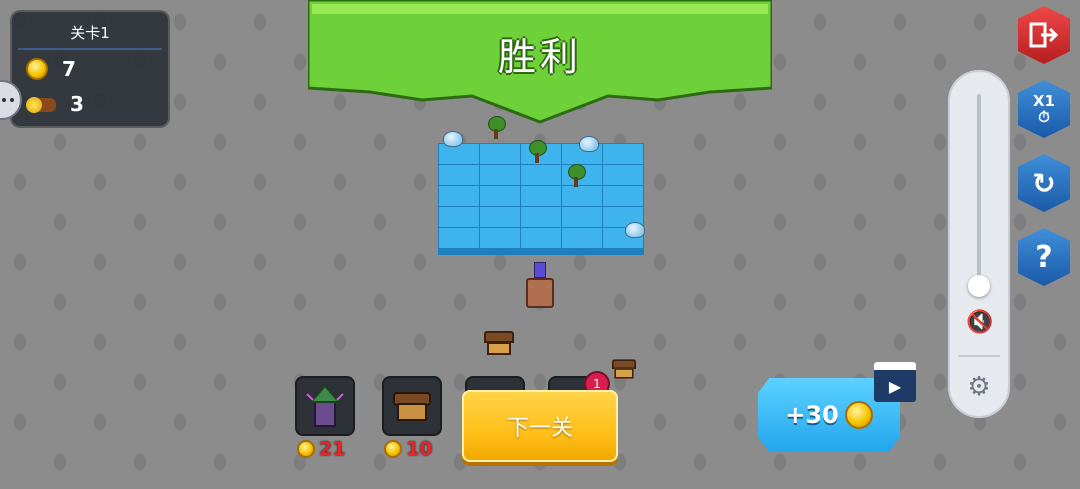 The width and height of the screenshot is (1080, 489). I want to click on mage-tower-card, so click(325, 406).